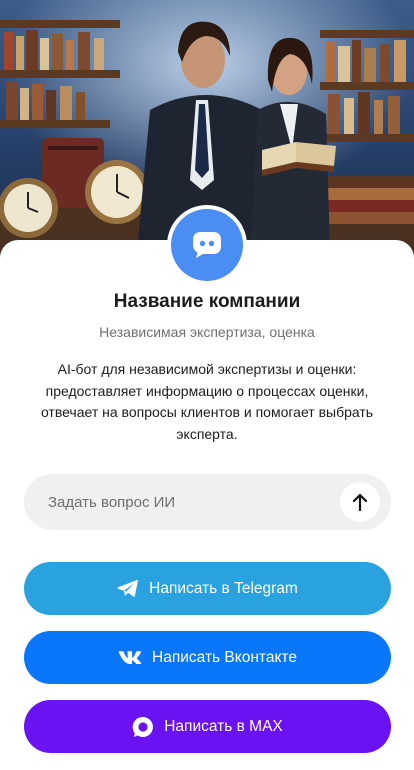  What do you see at coordinates (128, 588) in the screenshot?
I see `telegram-icon` at bounding box center [128, 588].